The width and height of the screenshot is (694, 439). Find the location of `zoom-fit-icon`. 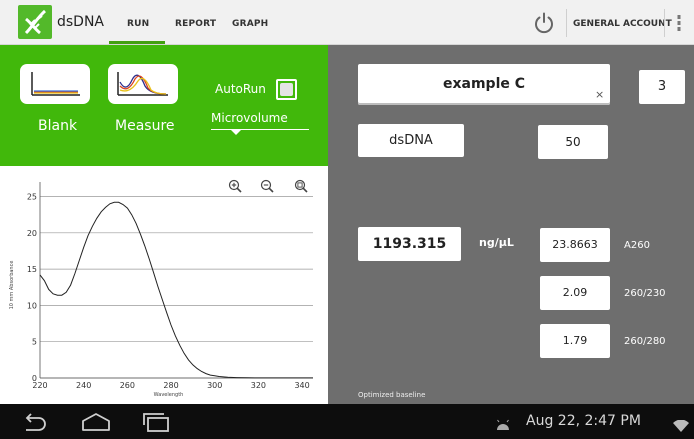

zoom-fit-icon is located at coordinates (301, 185).